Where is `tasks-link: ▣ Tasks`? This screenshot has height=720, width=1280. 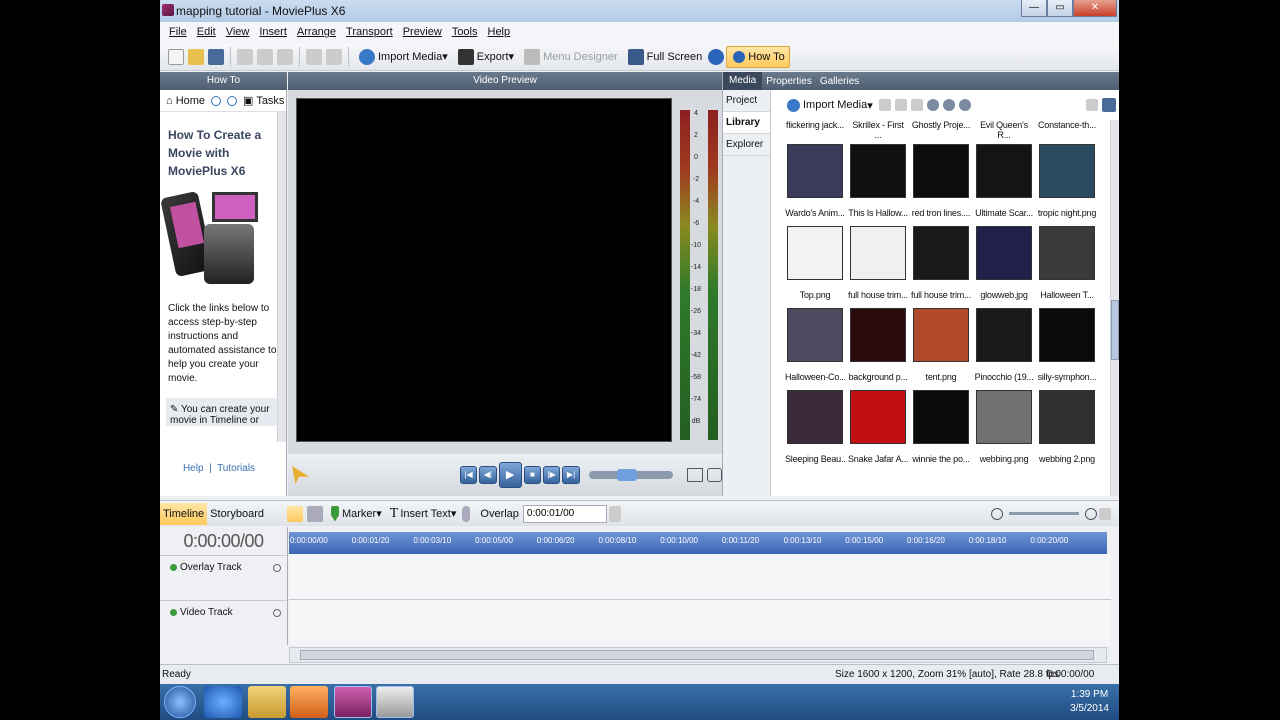 tasks-link: ▣ Tasks is located at coordinates (263, 100).